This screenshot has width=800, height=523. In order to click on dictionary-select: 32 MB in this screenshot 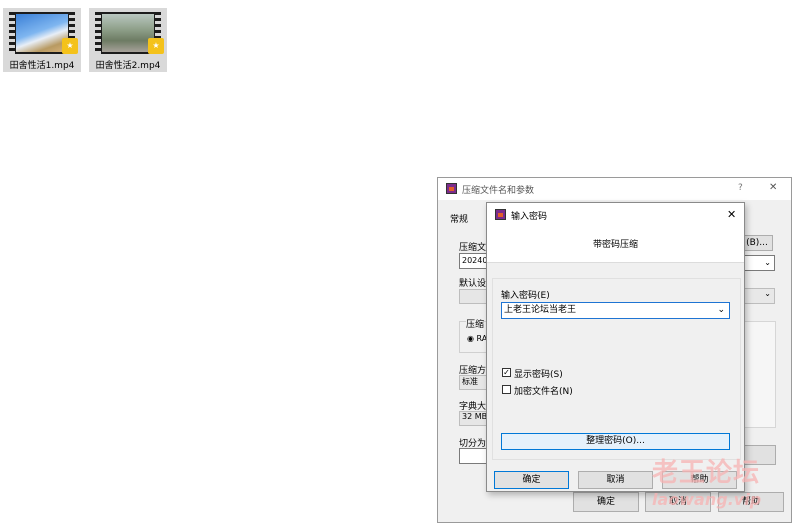, I will do `click(474, 418)`.